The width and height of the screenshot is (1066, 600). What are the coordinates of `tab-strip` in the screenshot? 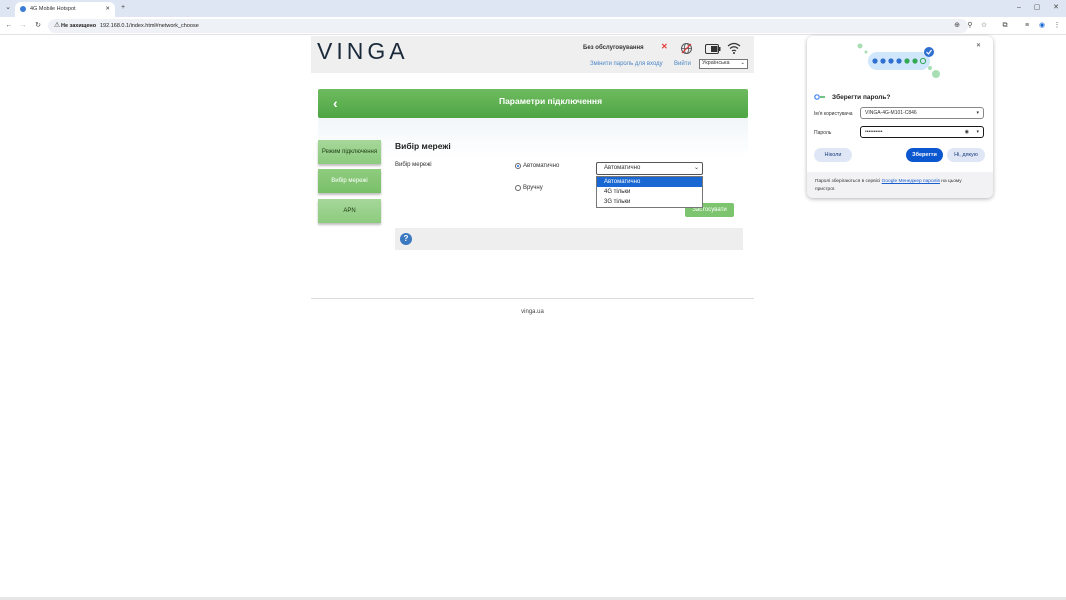 It's located at (533, 8).